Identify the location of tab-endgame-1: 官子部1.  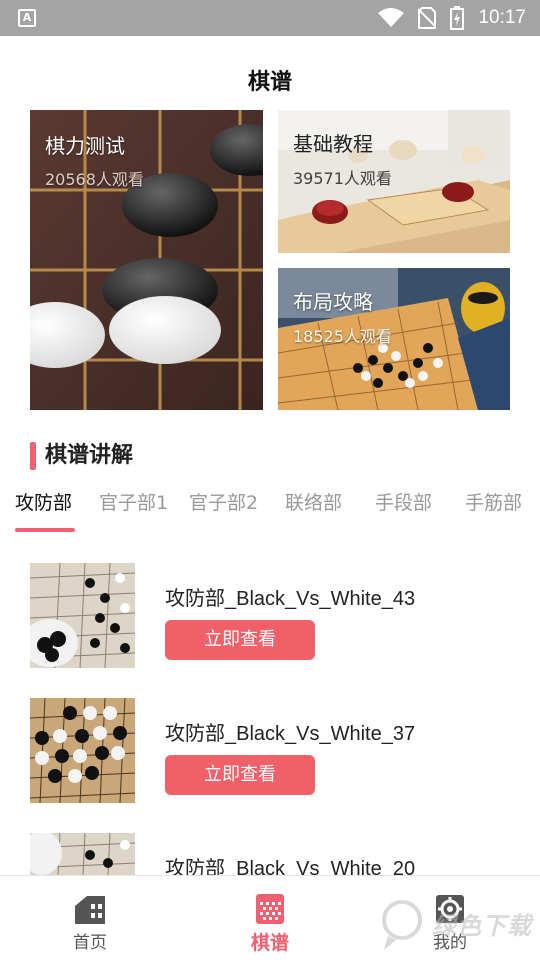
(133, 501).